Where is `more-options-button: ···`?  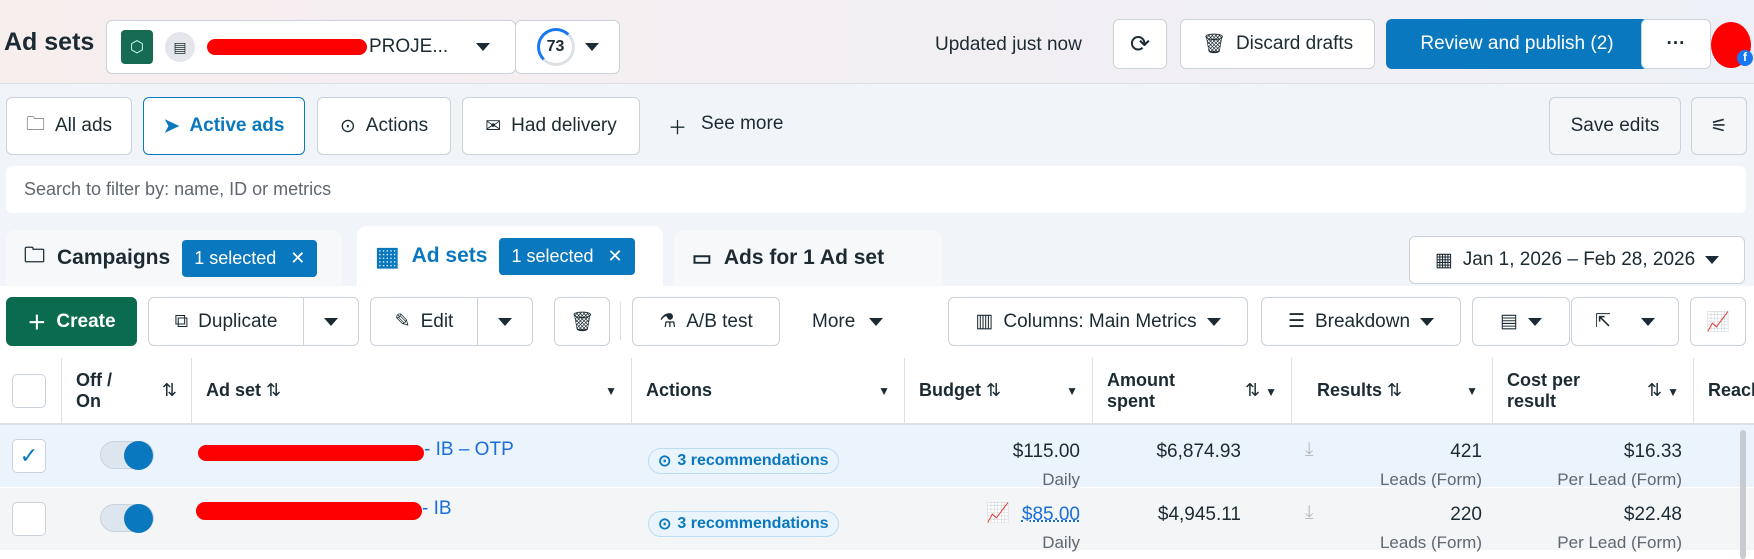 more-options-button: ··· is located at coordinates (1676, 44).